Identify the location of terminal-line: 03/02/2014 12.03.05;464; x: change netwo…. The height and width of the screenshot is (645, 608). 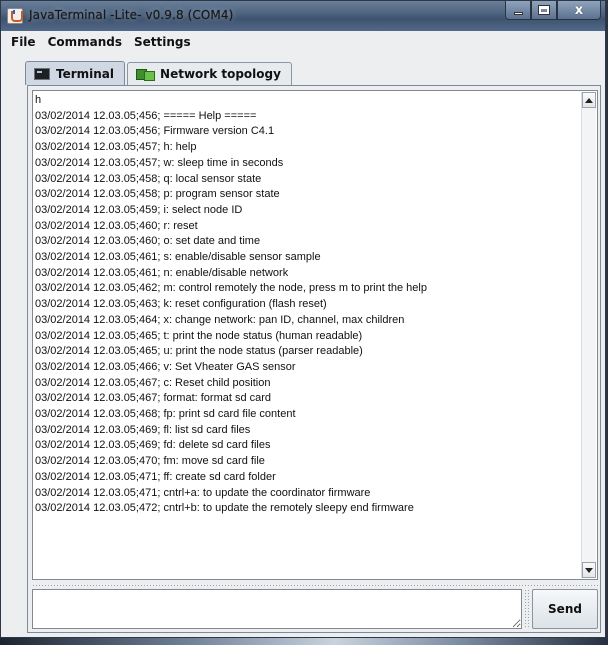
(220, 319).